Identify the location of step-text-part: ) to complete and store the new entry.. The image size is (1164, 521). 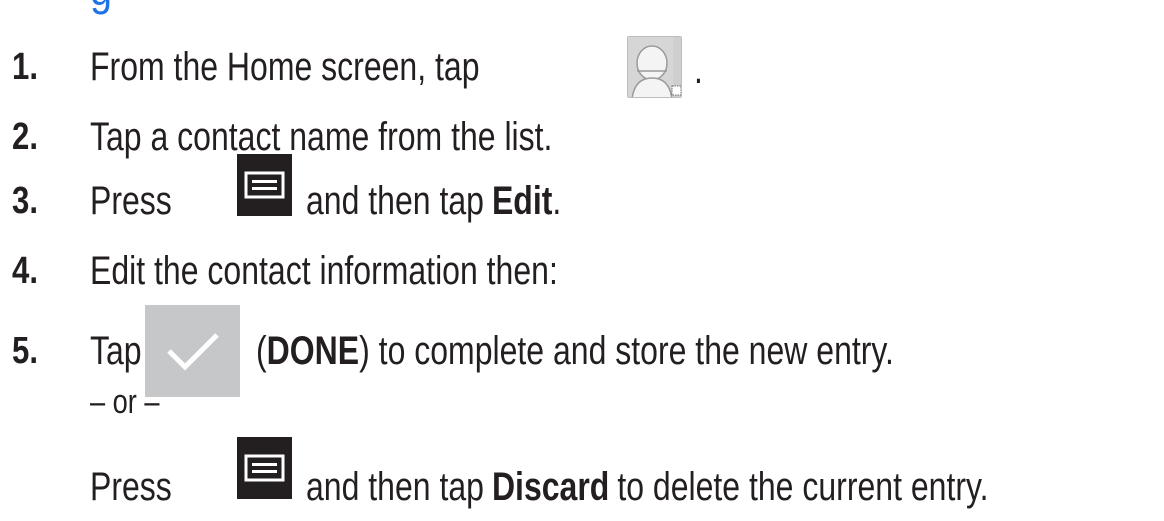
(626, 350).